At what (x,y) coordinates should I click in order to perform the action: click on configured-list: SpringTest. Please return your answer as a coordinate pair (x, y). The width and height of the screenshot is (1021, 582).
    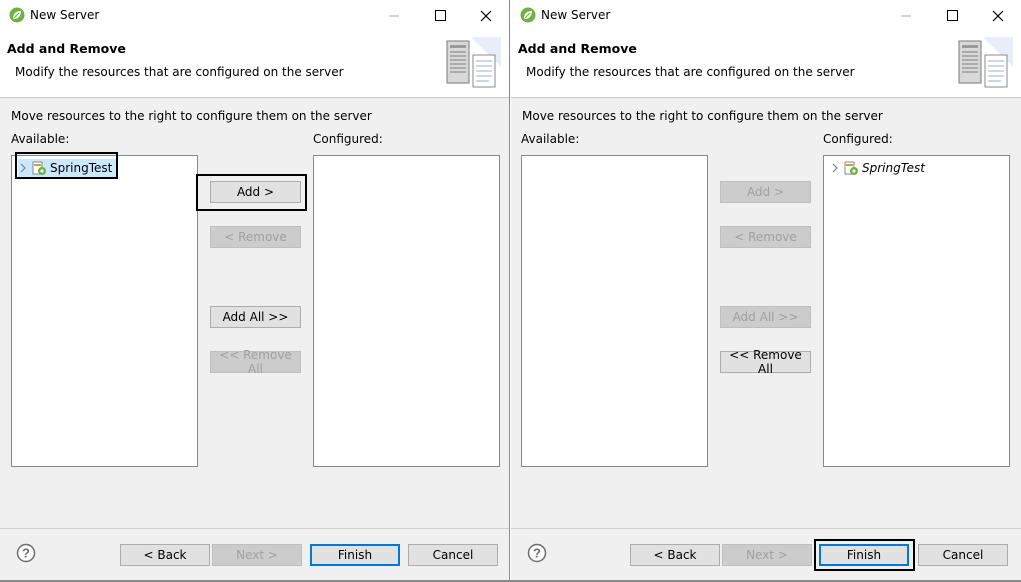
    Looking at the image, I should click on (916, 311).